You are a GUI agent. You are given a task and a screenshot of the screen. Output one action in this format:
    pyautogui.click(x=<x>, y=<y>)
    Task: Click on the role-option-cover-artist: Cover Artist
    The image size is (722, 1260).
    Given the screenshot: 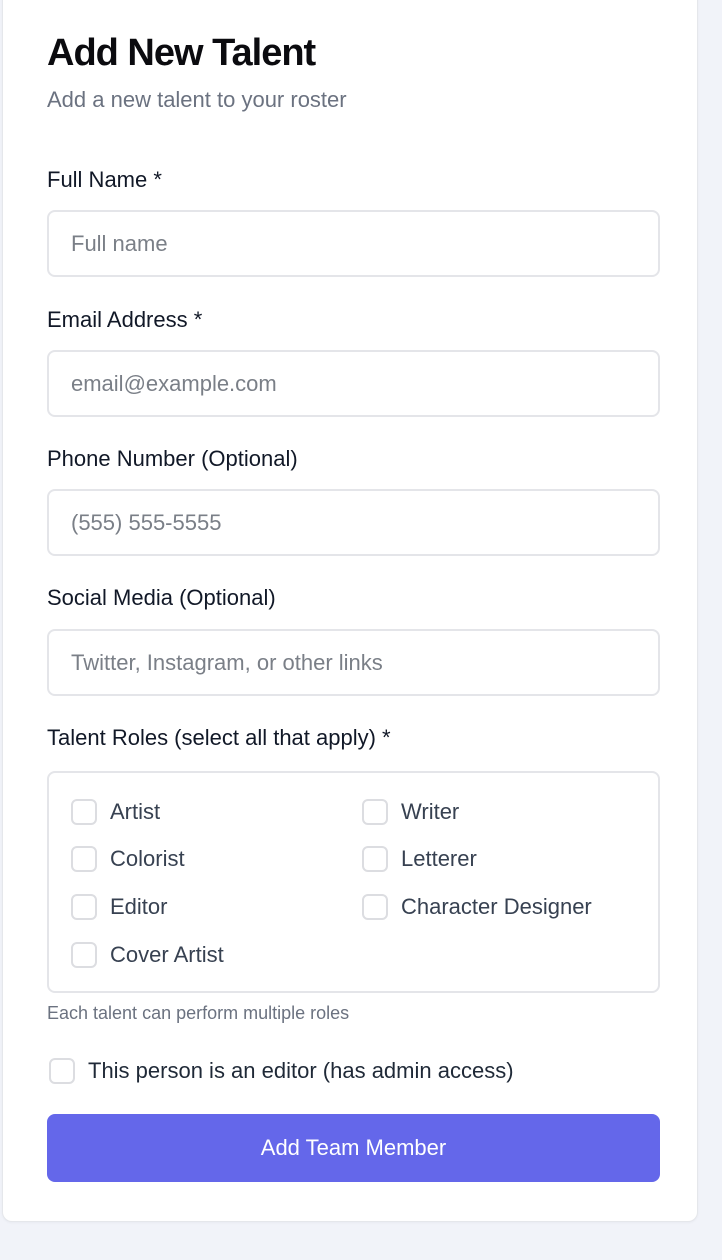 What is the action you would take?
    pyautogui.click(x=147, y=955)
    